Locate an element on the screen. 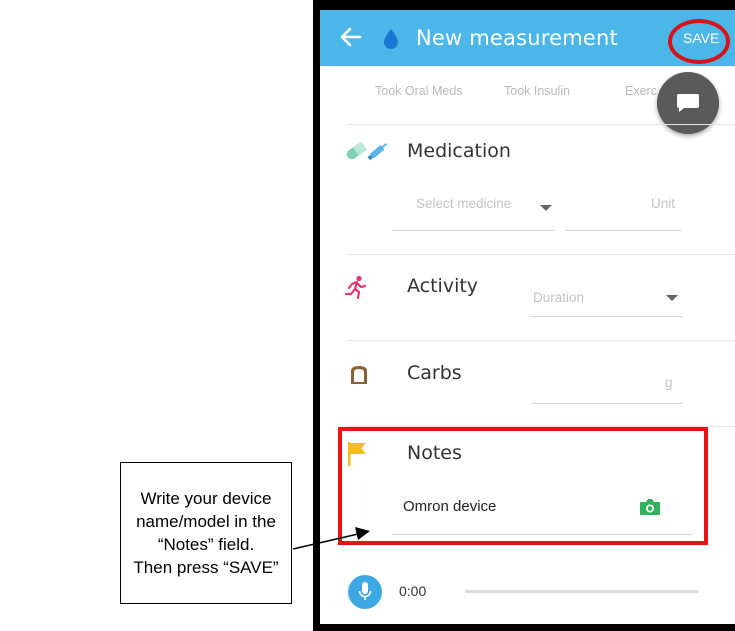 The height and width of the screenshot is (631, 735). save-highlight-circle is located at coordinates (699, 41).